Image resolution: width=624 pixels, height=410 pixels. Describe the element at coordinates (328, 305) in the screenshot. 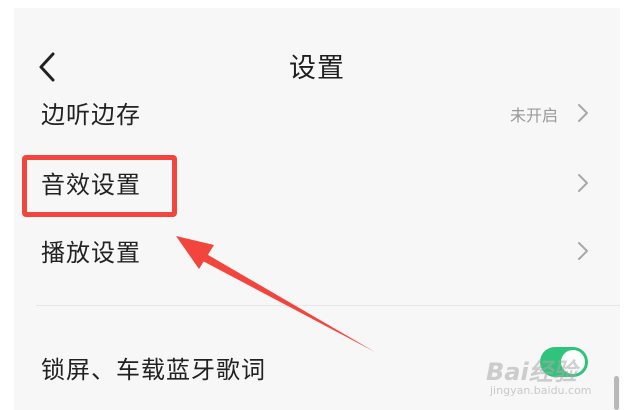

I see `section-divider` at that location.